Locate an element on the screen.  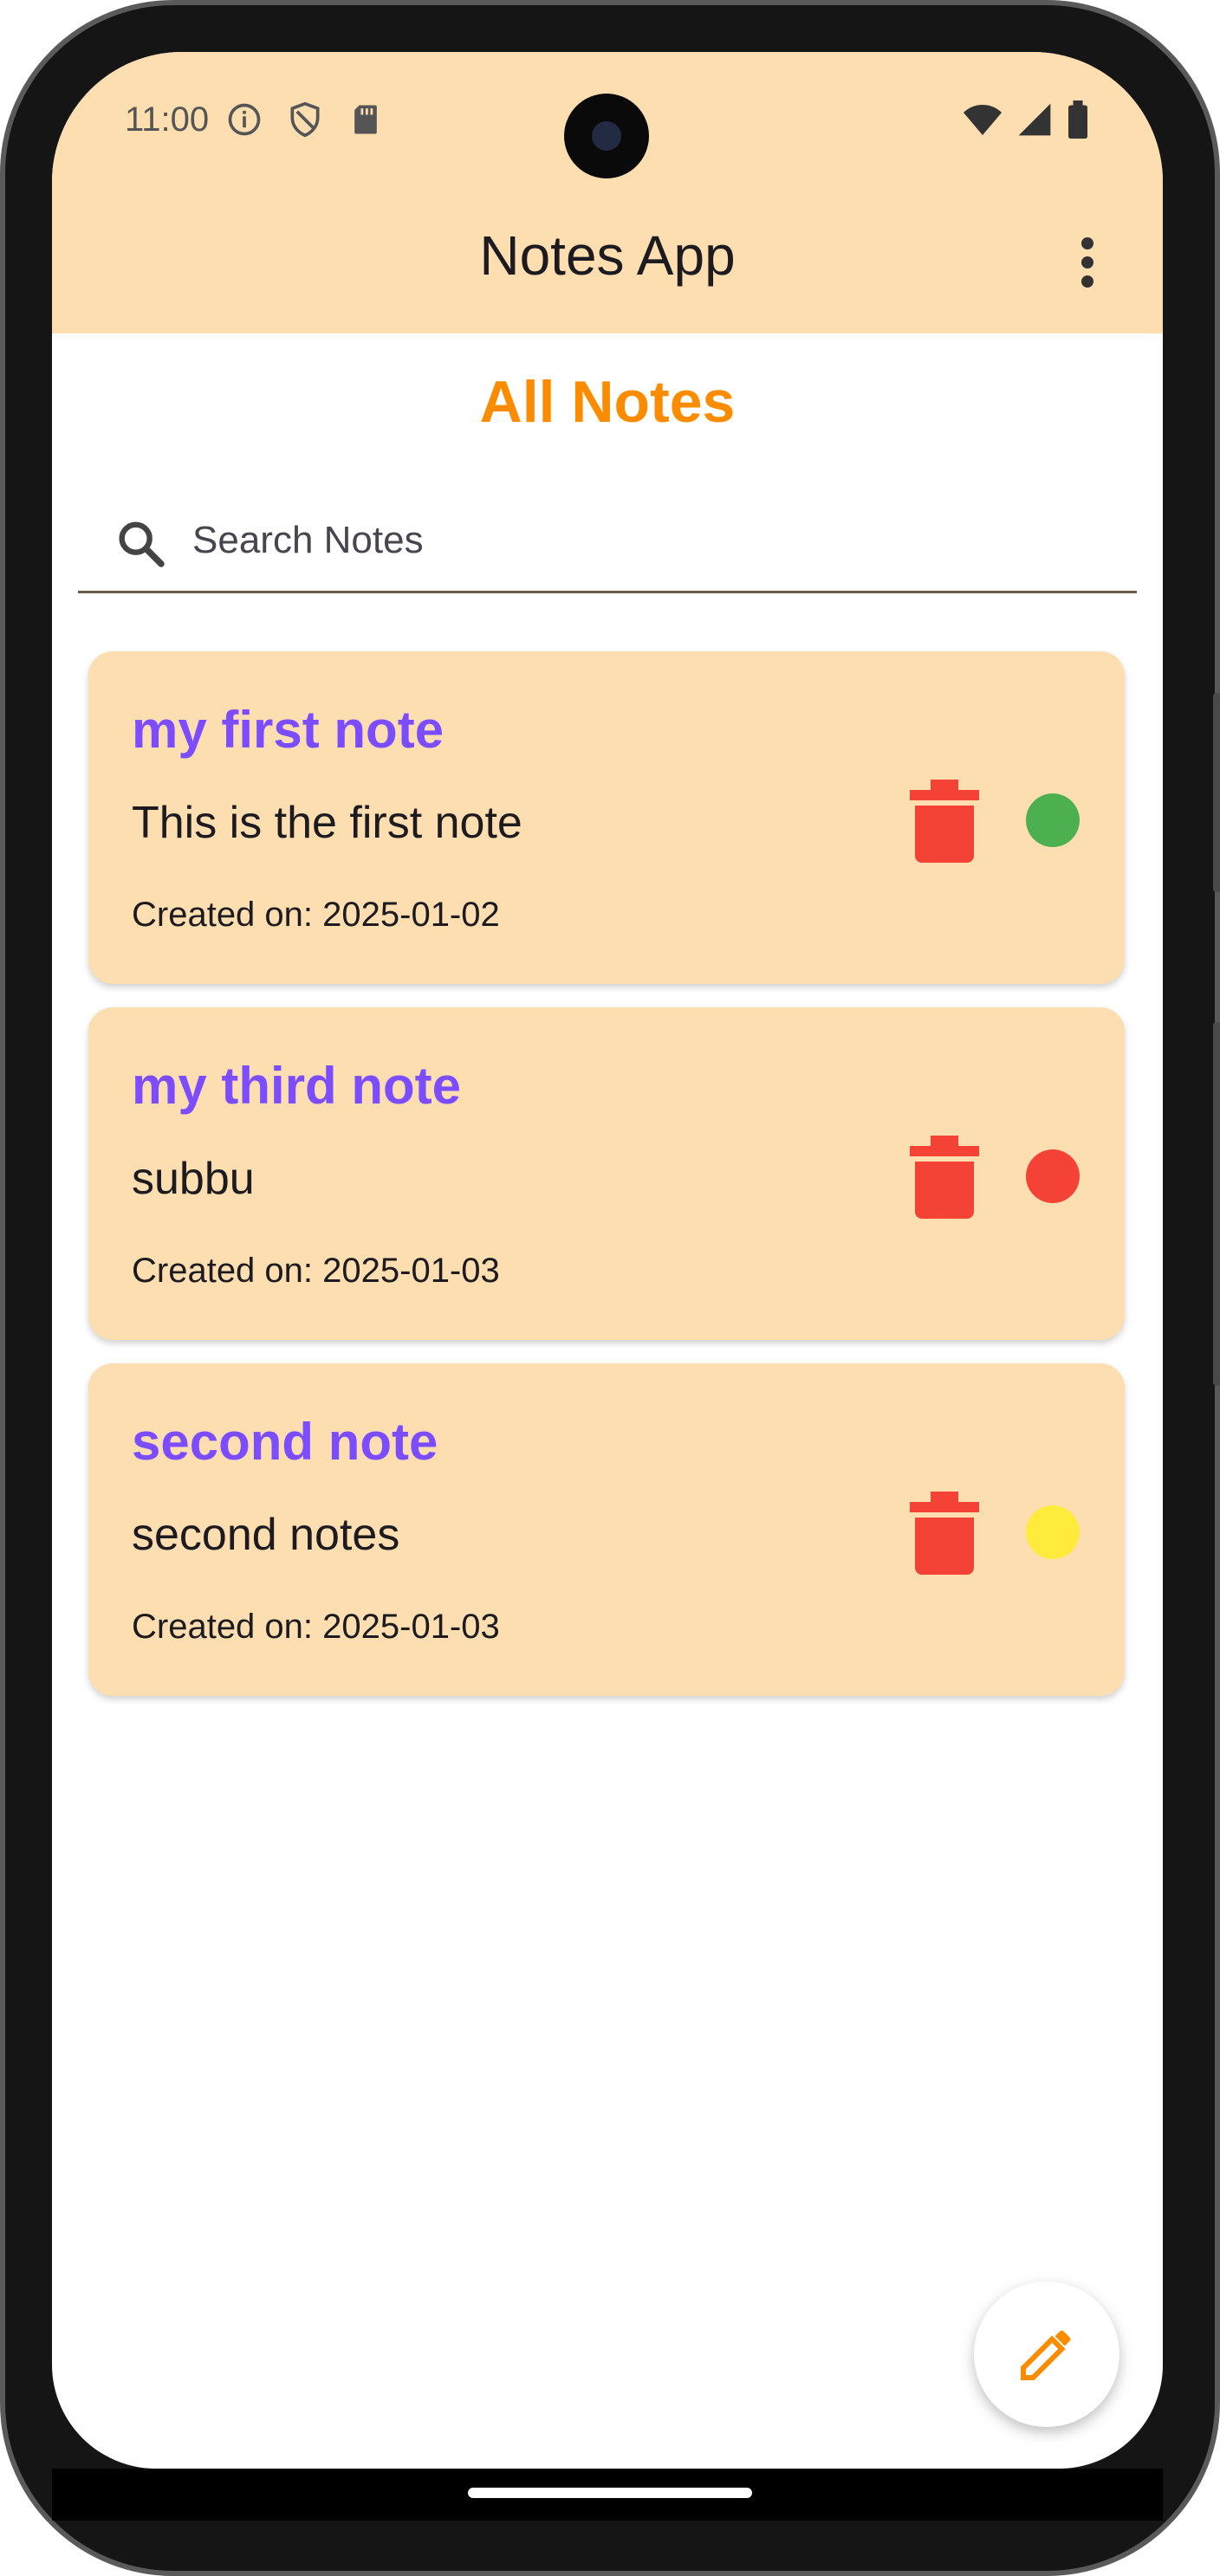
shield-icon is located at coordinates (305, 119).